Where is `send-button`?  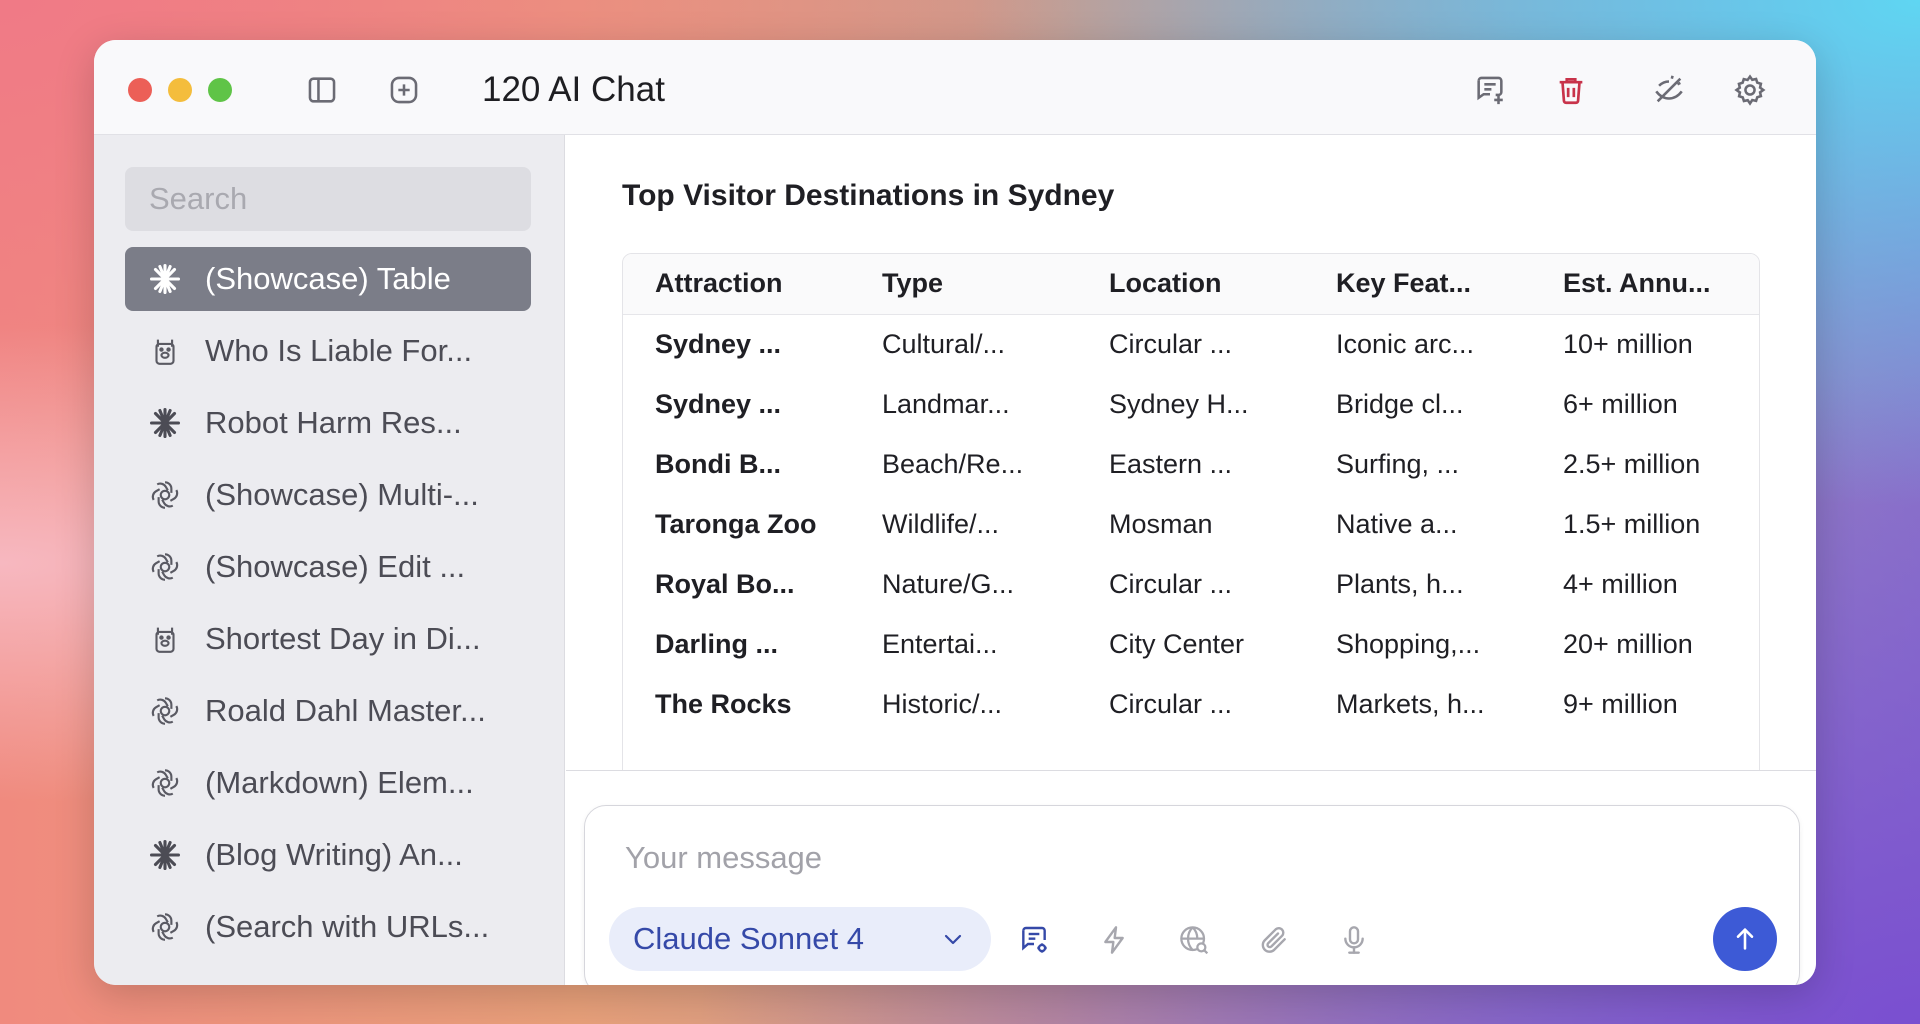 send-button is located at coordinates (1745, 939).